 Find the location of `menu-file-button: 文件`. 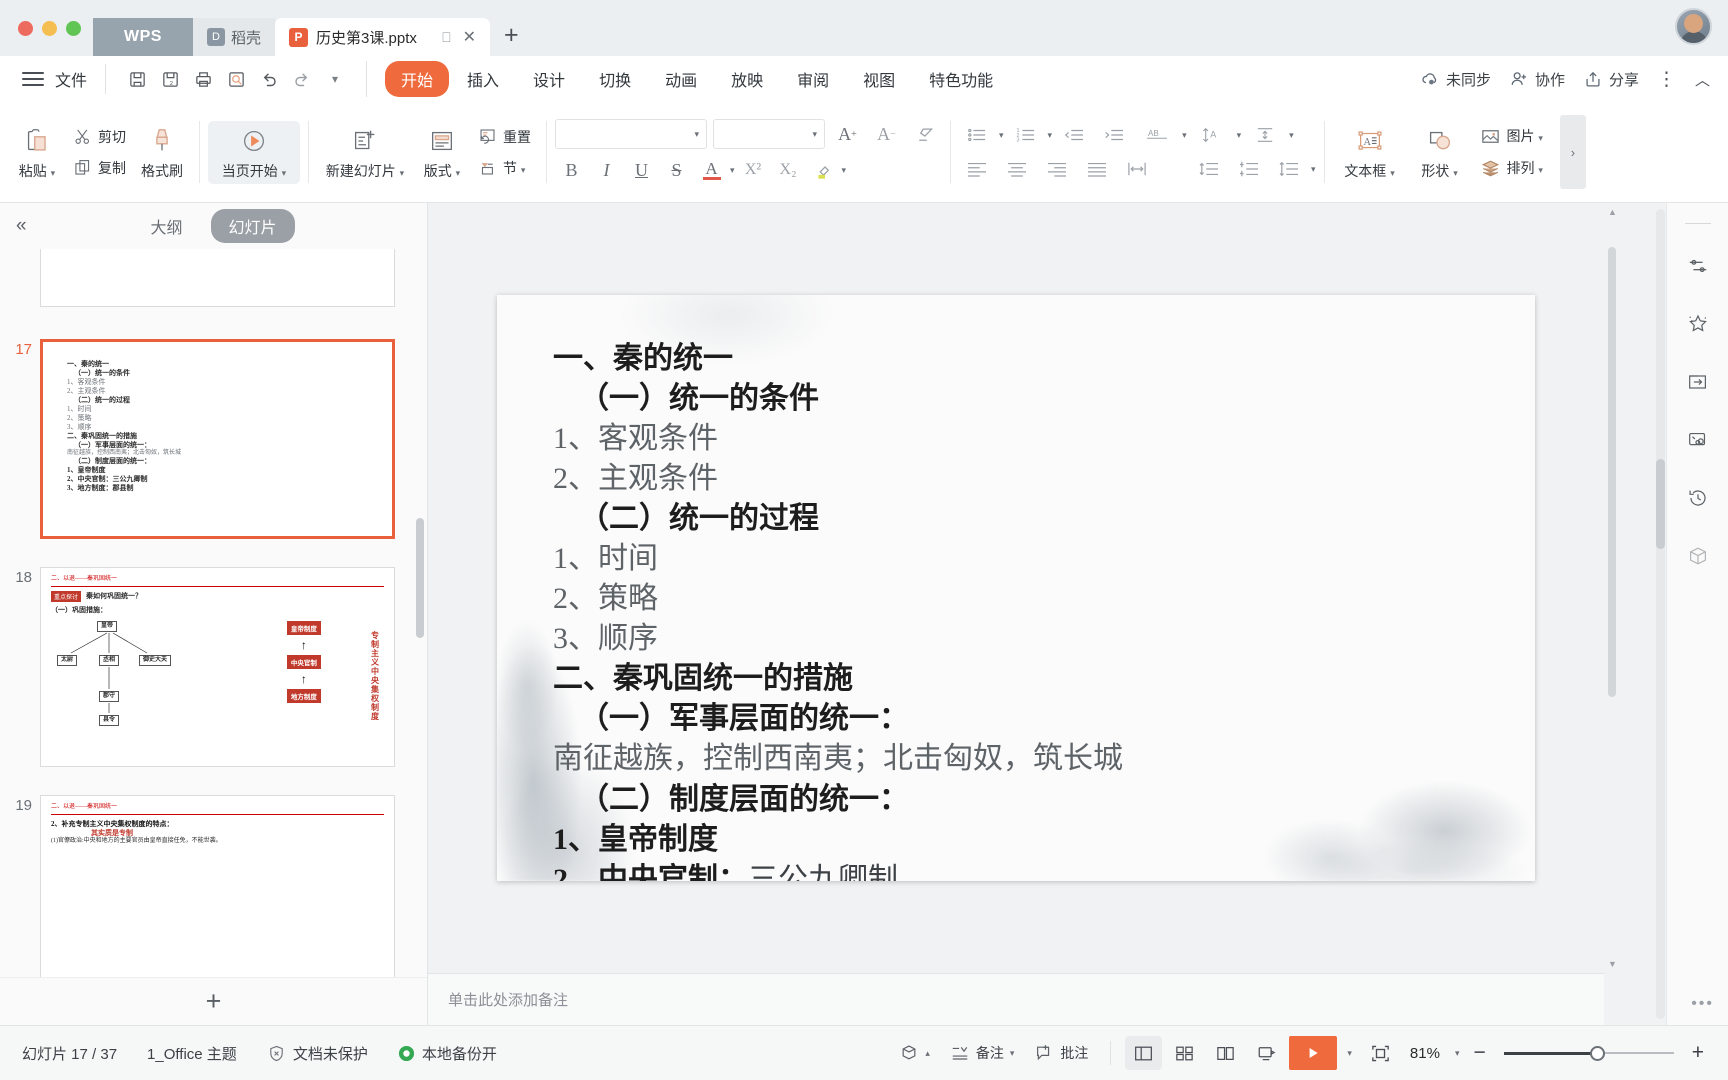

menu-file-button: 文件 is located at coordinates (71, 79).